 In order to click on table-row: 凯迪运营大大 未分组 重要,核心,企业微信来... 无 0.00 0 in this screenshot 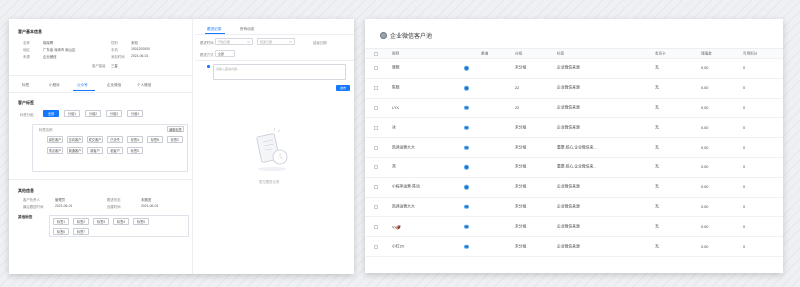, I will do `click(574, 148)`.